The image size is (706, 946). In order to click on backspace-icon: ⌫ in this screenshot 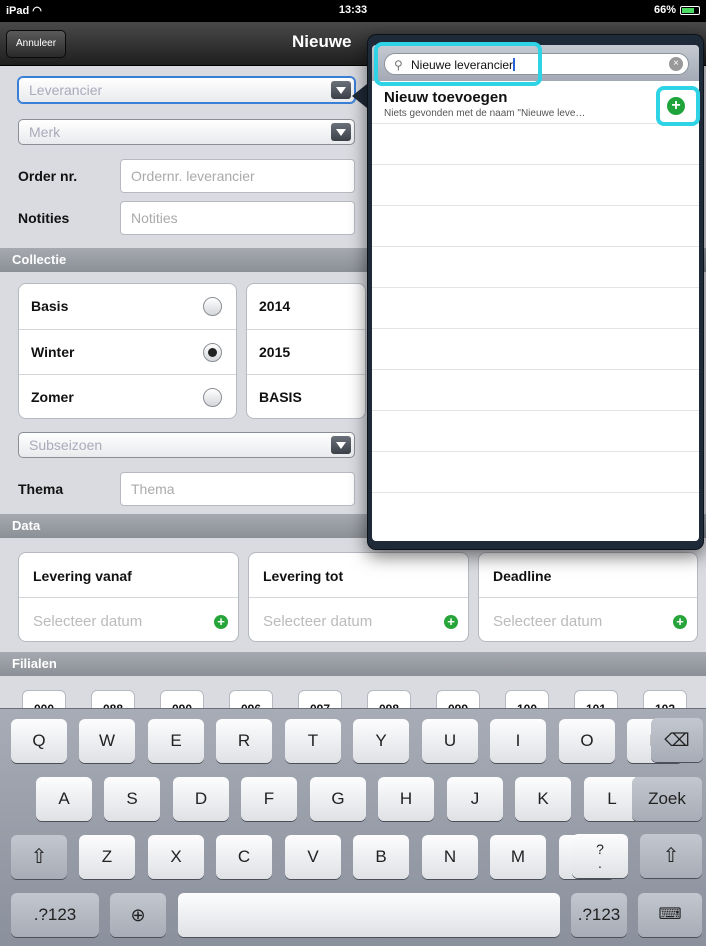, I will do `click(677, 740)`.